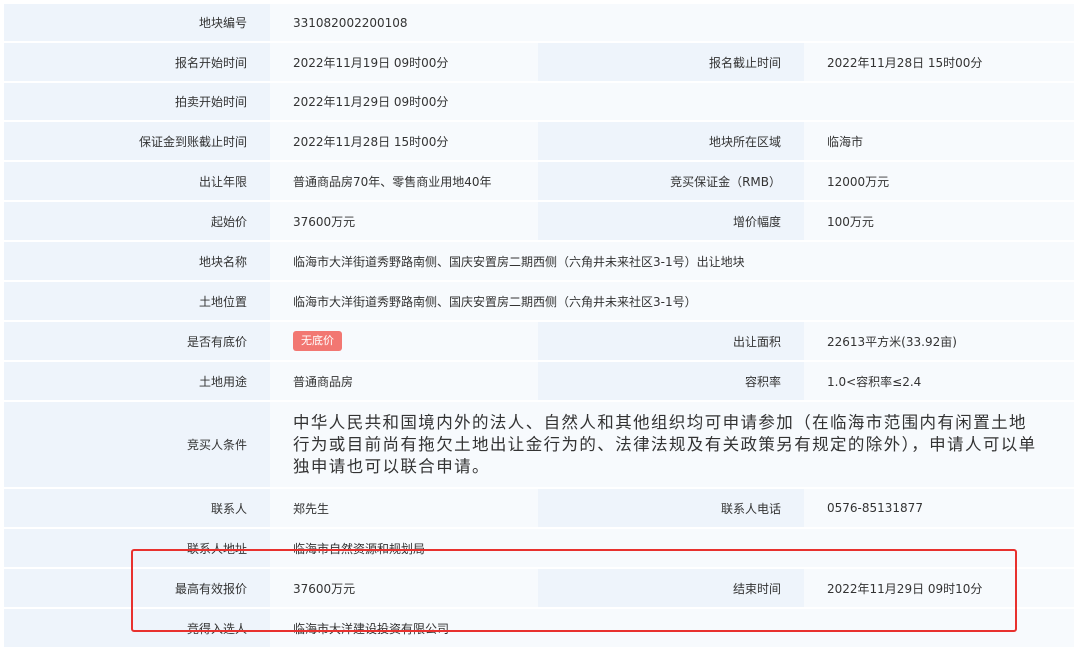 Image resolution: width=1080 pixels, height=649 pixels. I want to click on increment-value: 100万元, so click(939, 222).